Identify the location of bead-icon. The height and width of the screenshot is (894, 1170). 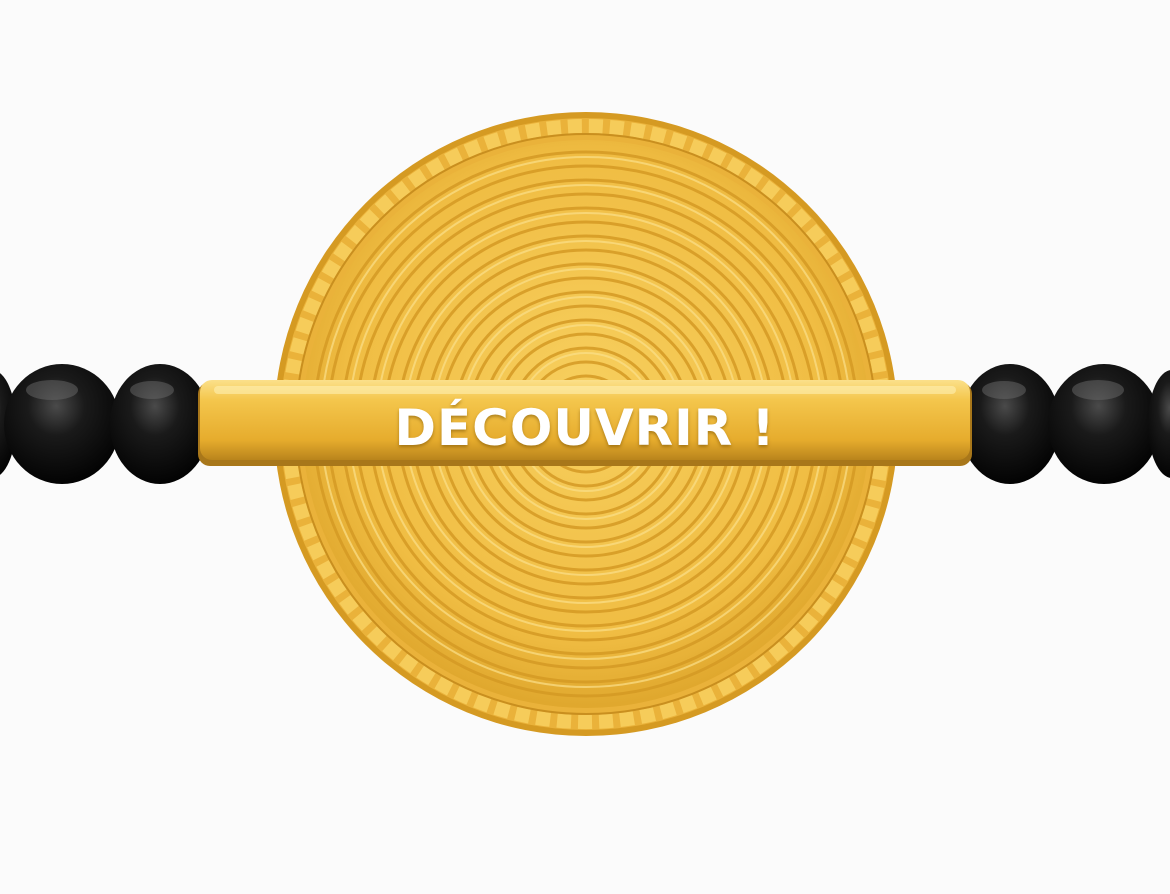
(1159, 424).